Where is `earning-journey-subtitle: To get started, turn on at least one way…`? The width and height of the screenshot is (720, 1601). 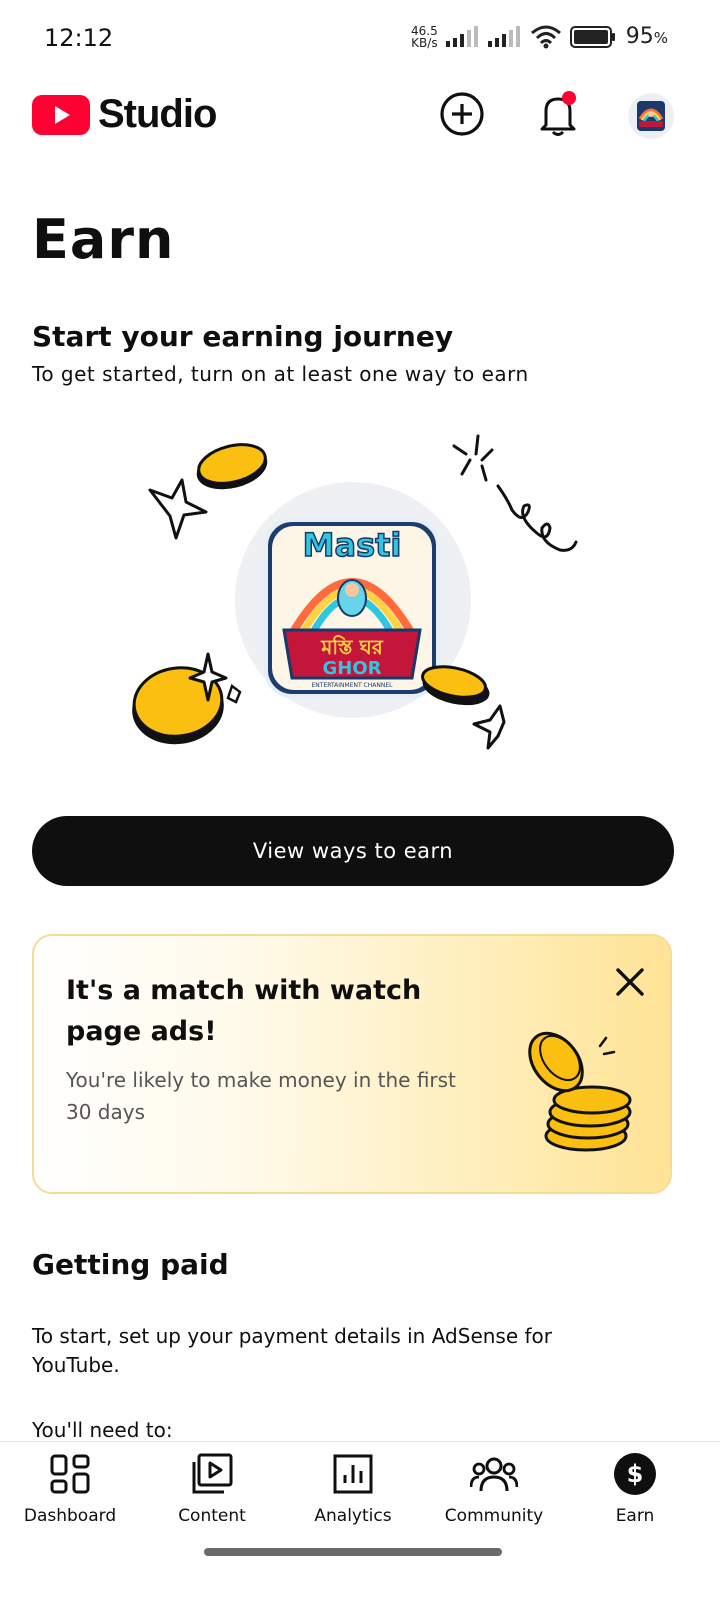 earning-journey-subtitle: To get started, turn on at least one way… is located at coordinates (280, 374).